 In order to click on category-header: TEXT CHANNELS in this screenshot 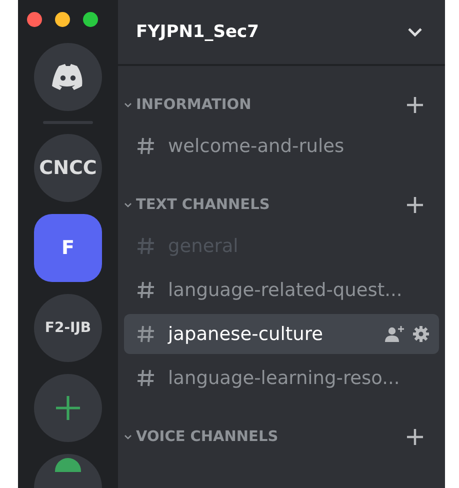, I will do `click(197, 205)`.